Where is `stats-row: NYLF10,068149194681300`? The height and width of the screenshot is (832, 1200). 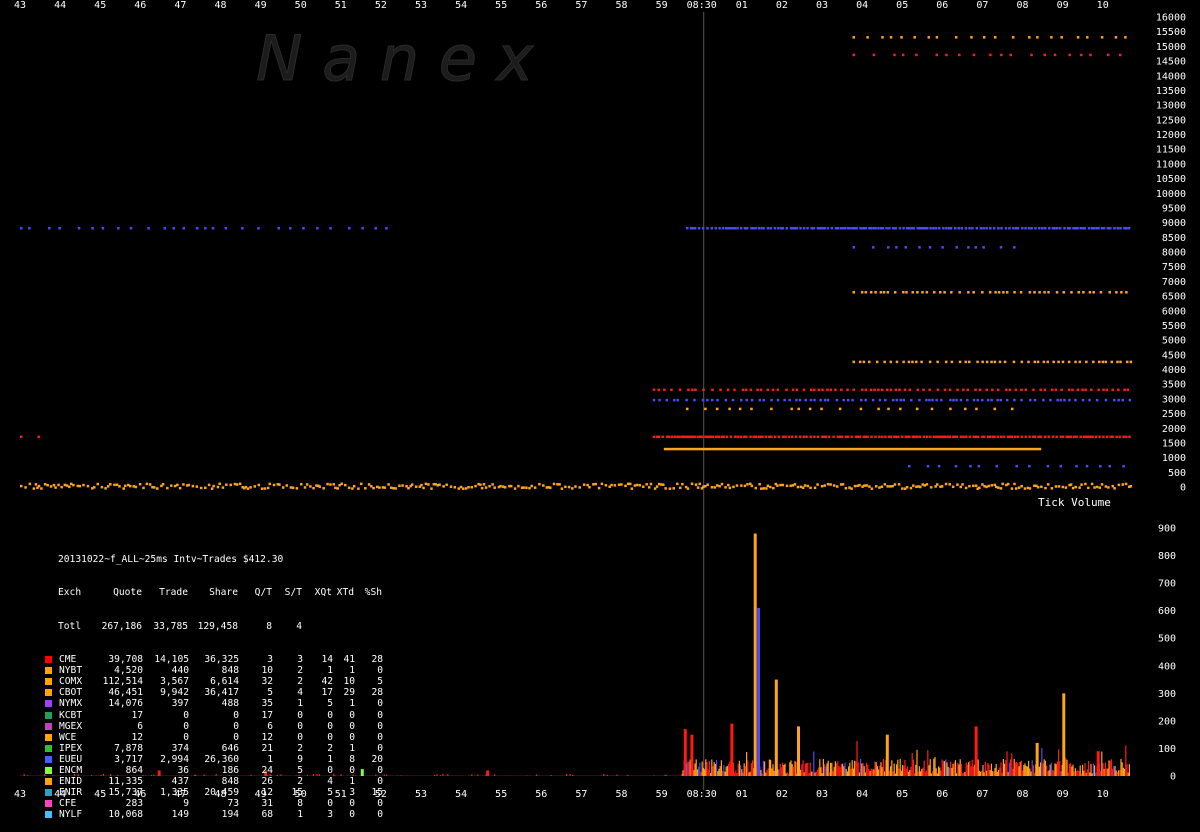
stats-row: NYLF10,068149194681300 is located at coordinates (213, 814).